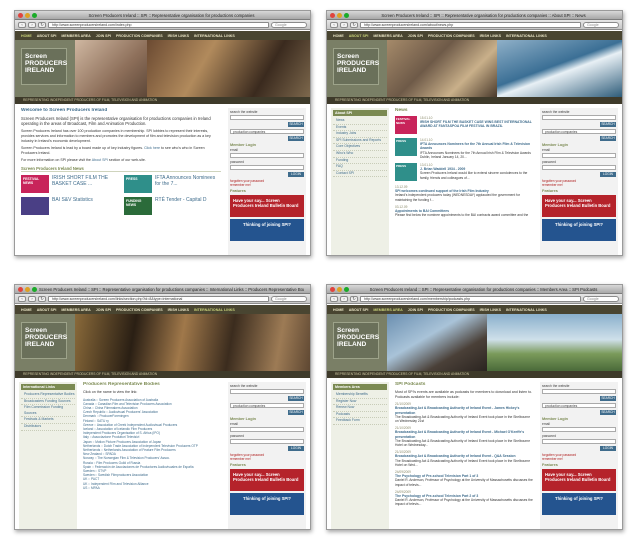 This screenshot has width=636, height=550. Describe the element at coordinates (360, 128) in the screenshot. I see `left-menu-item-events: Events` at that location.